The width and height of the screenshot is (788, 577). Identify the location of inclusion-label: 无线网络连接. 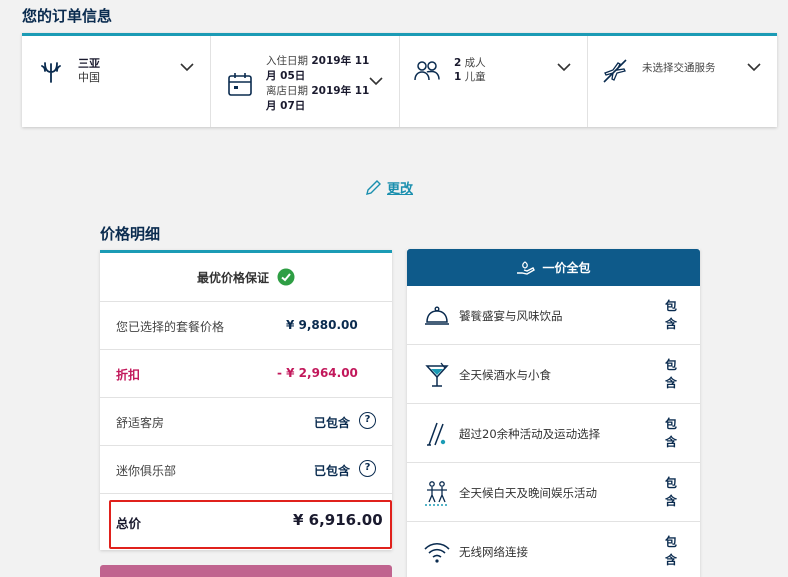
(493, 552).